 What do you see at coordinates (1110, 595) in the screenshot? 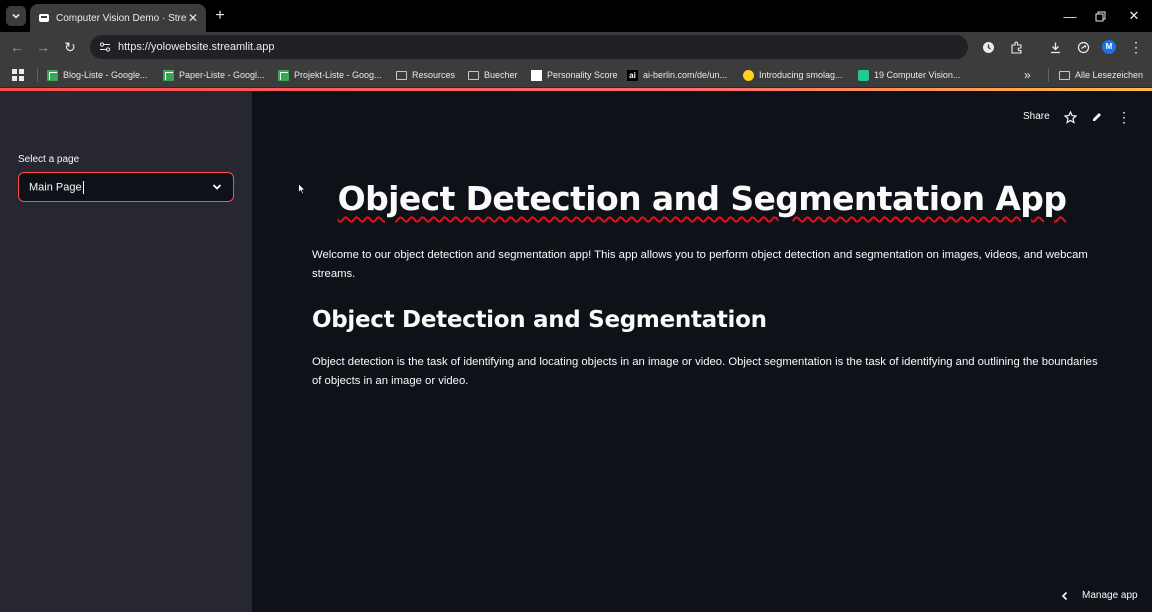
I see `manage-app-label: Manage app` at bounding box center [1110, 595].